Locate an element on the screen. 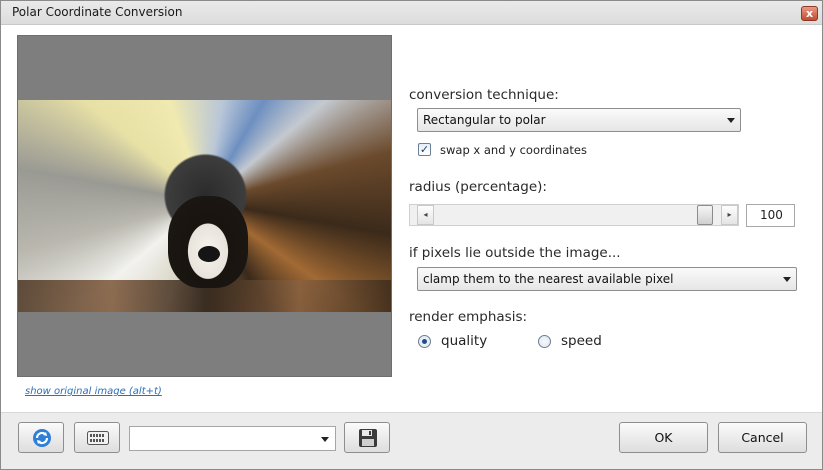 The width and height of the screenshot is (823, 470). swap-xy-label: swap x and y coordinates is located at coordinates (513, 150).